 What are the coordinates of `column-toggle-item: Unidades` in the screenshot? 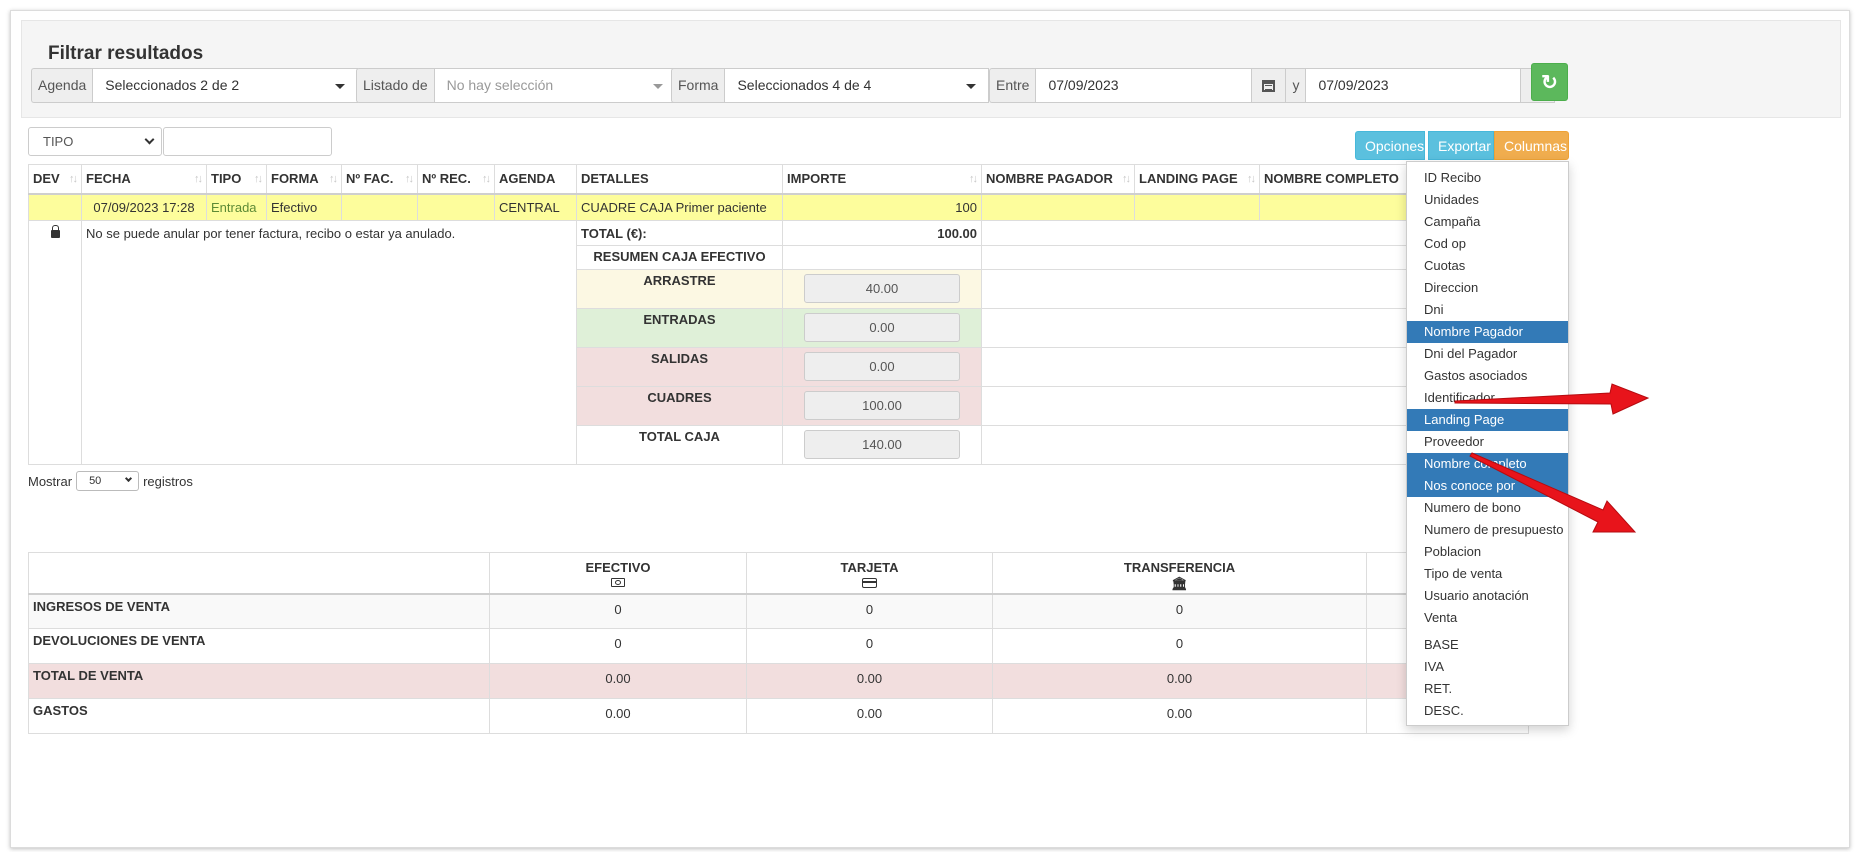 It's located at (1487, 200).